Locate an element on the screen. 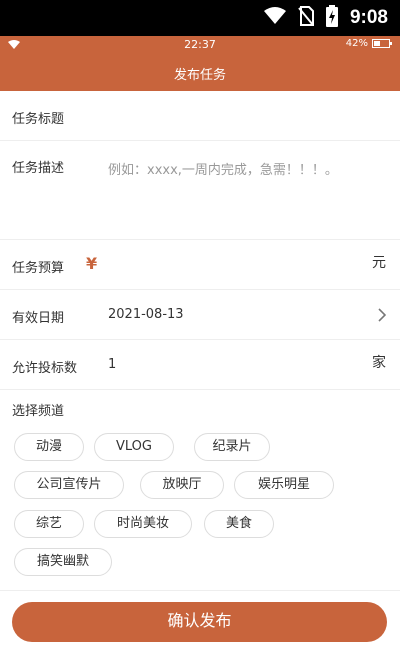 The width and height of the screenshot is (400, 650). yen-icon: ¥ is located at coordinates (92, 263).